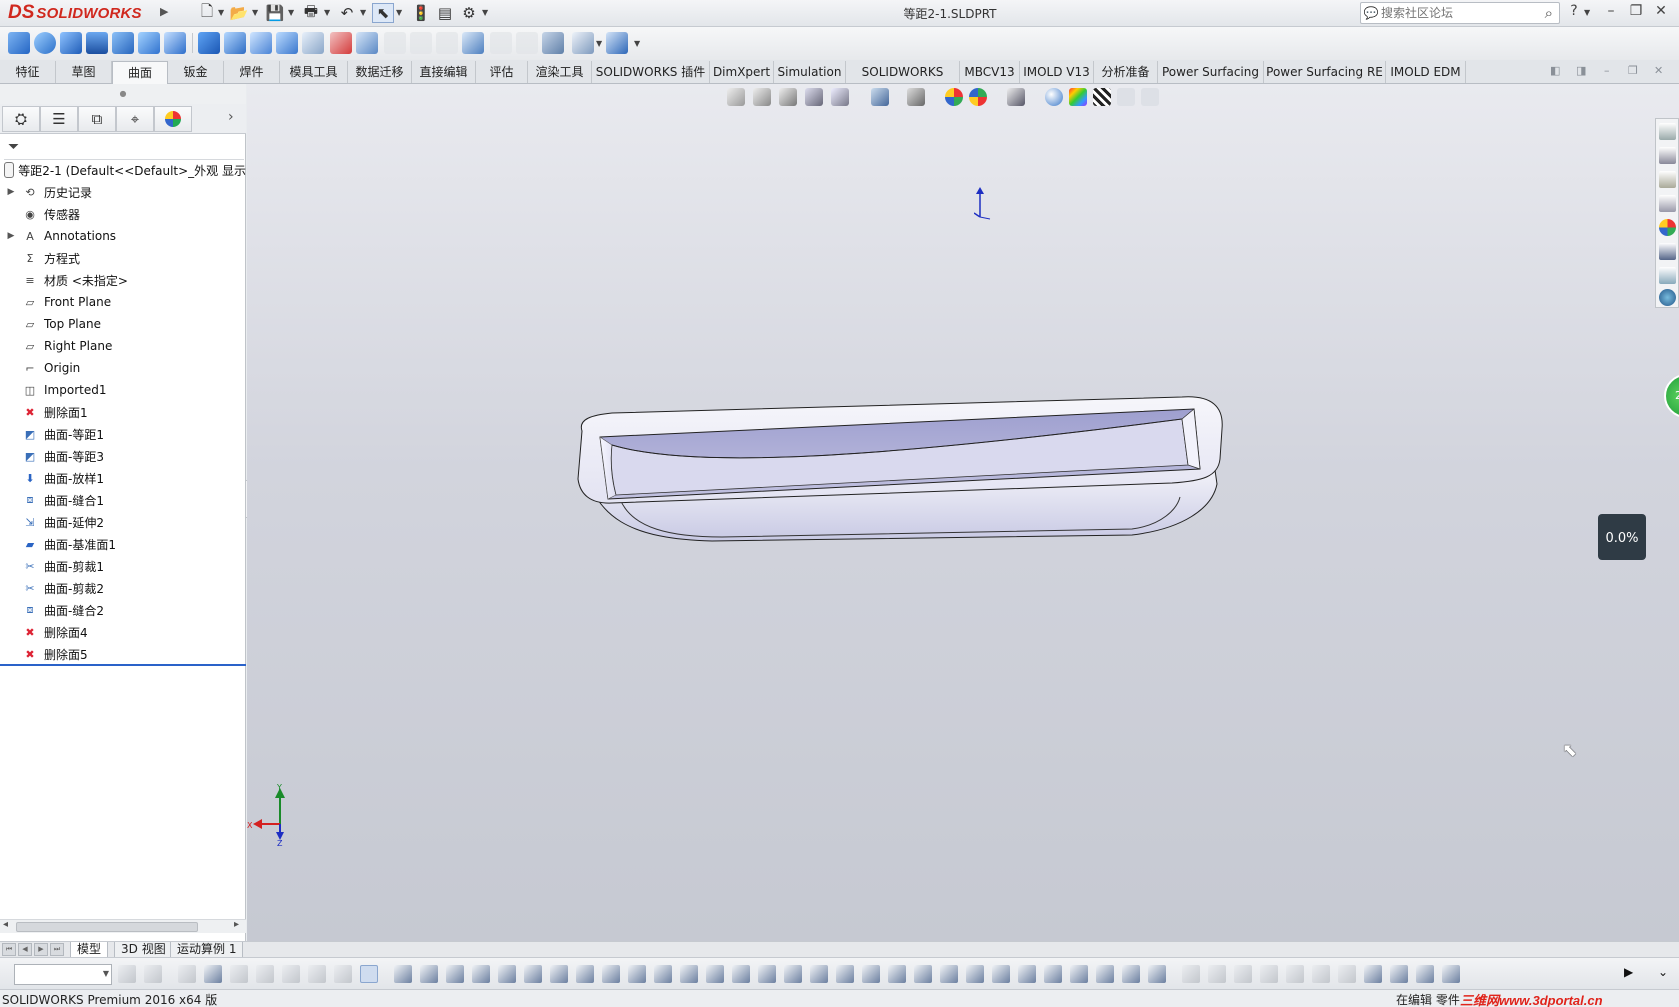  What do you see at coordinates (1001, 974) in the screenshot?
I see `tolerance-icon` at bounding box center [1001, 974].